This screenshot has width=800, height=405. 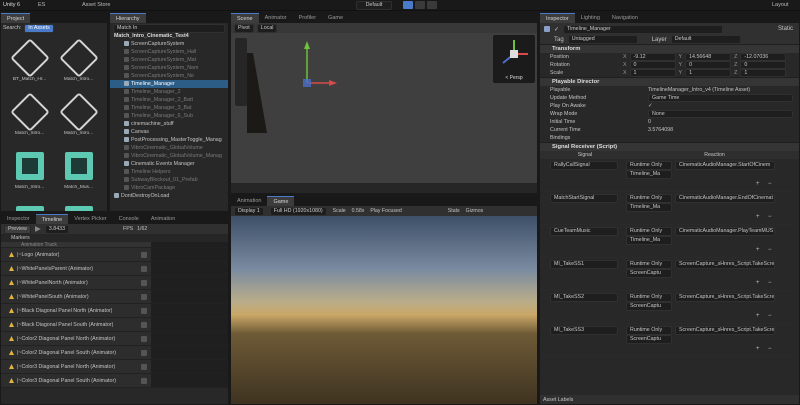 I want to click on timeline-track: |~Black Diagonal Panel North (Animator), so click(x=76, y=311).